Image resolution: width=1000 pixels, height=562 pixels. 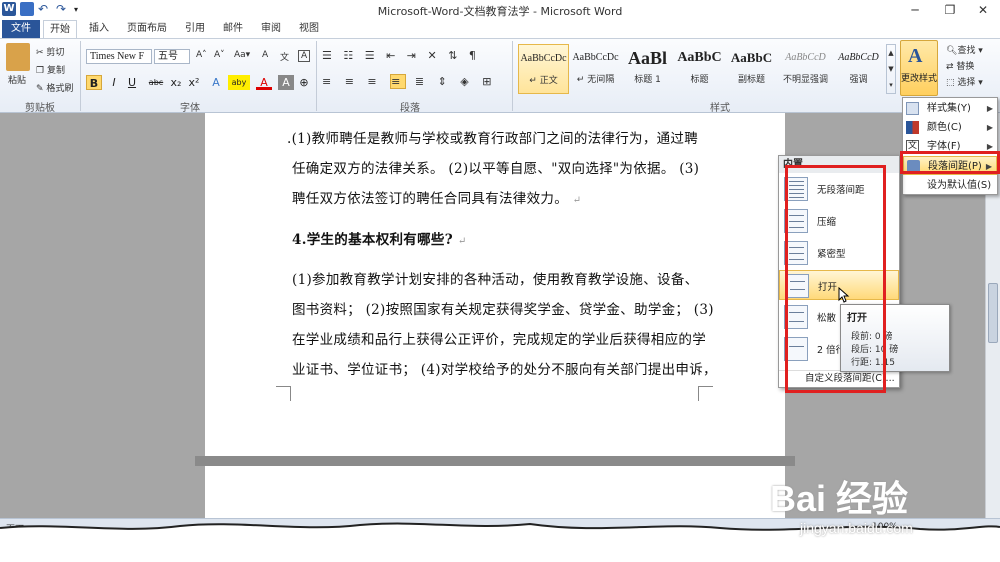 I want to click on style-name: 不明显强调, so click(x=805, y=80).